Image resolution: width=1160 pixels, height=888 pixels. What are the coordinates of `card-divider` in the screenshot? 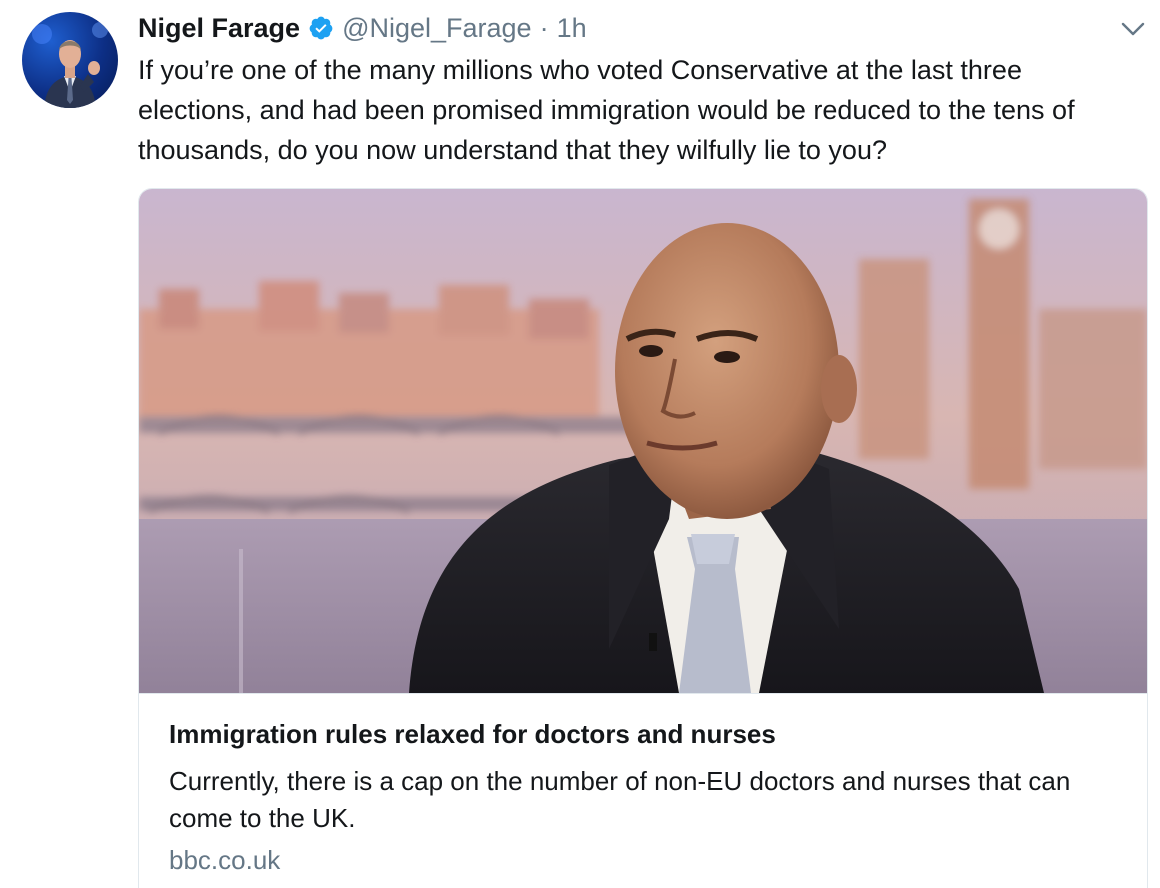 It's located at (643, 693).